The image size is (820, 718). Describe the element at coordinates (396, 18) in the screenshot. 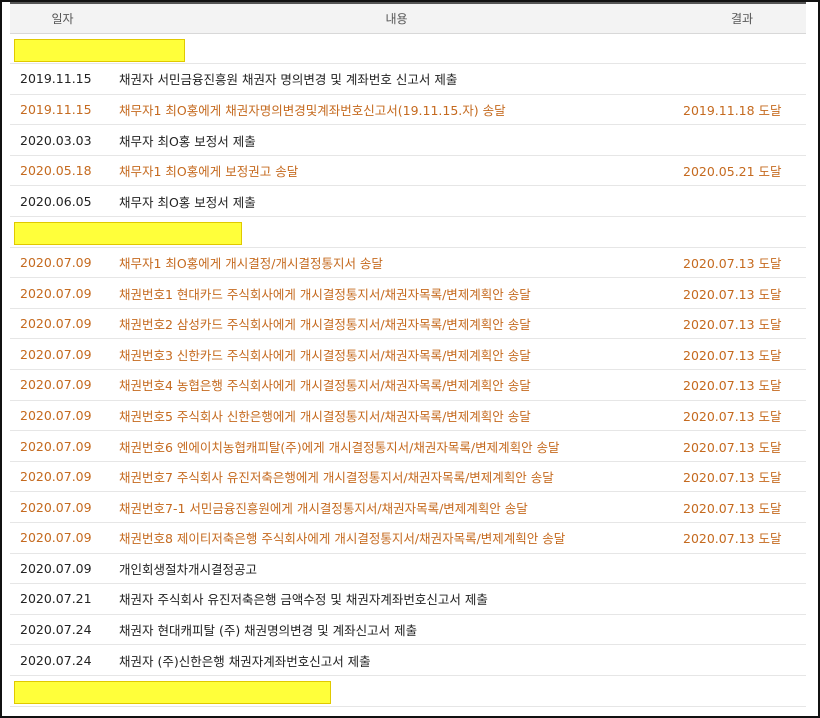

I see `header-content: 내용` at that location.